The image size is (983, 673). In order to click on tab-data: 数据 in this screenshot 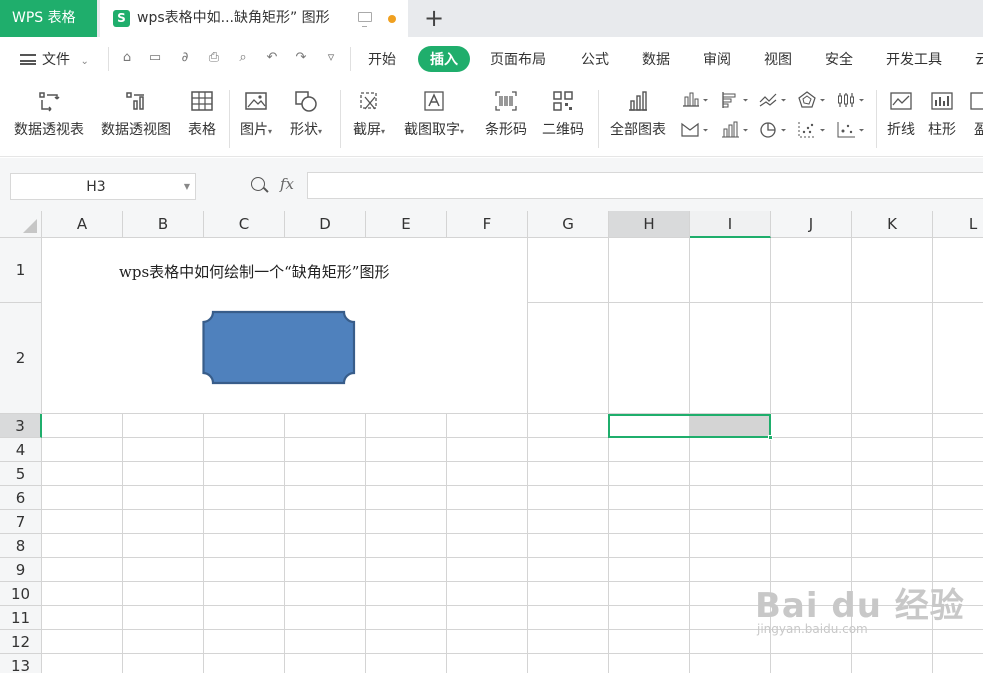, I will do `click(656, 59)`.